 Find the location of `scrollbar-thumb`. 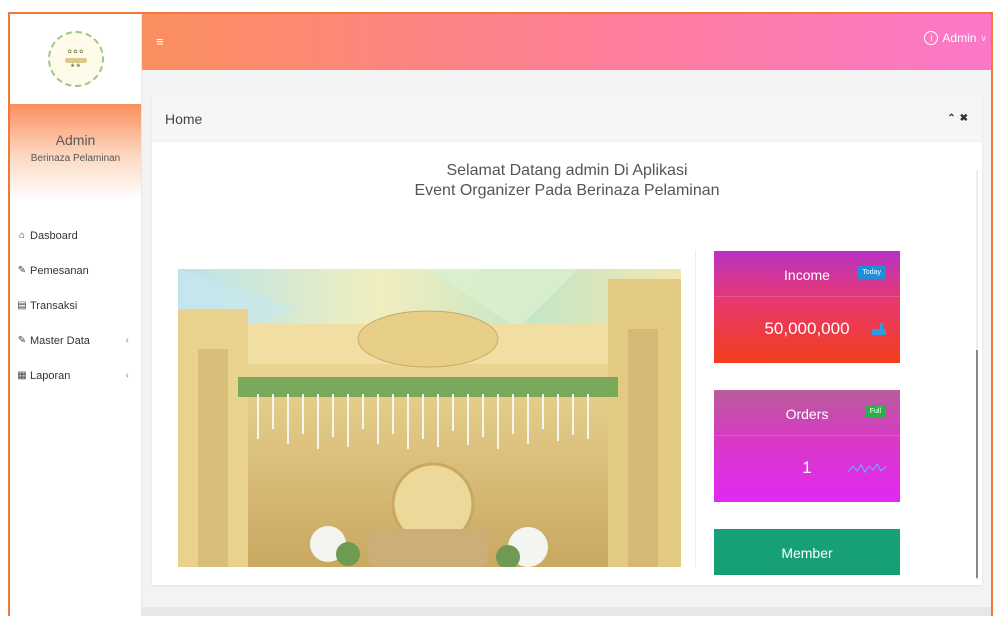

scrollbar-thumb is located at coordinates (977, 464).